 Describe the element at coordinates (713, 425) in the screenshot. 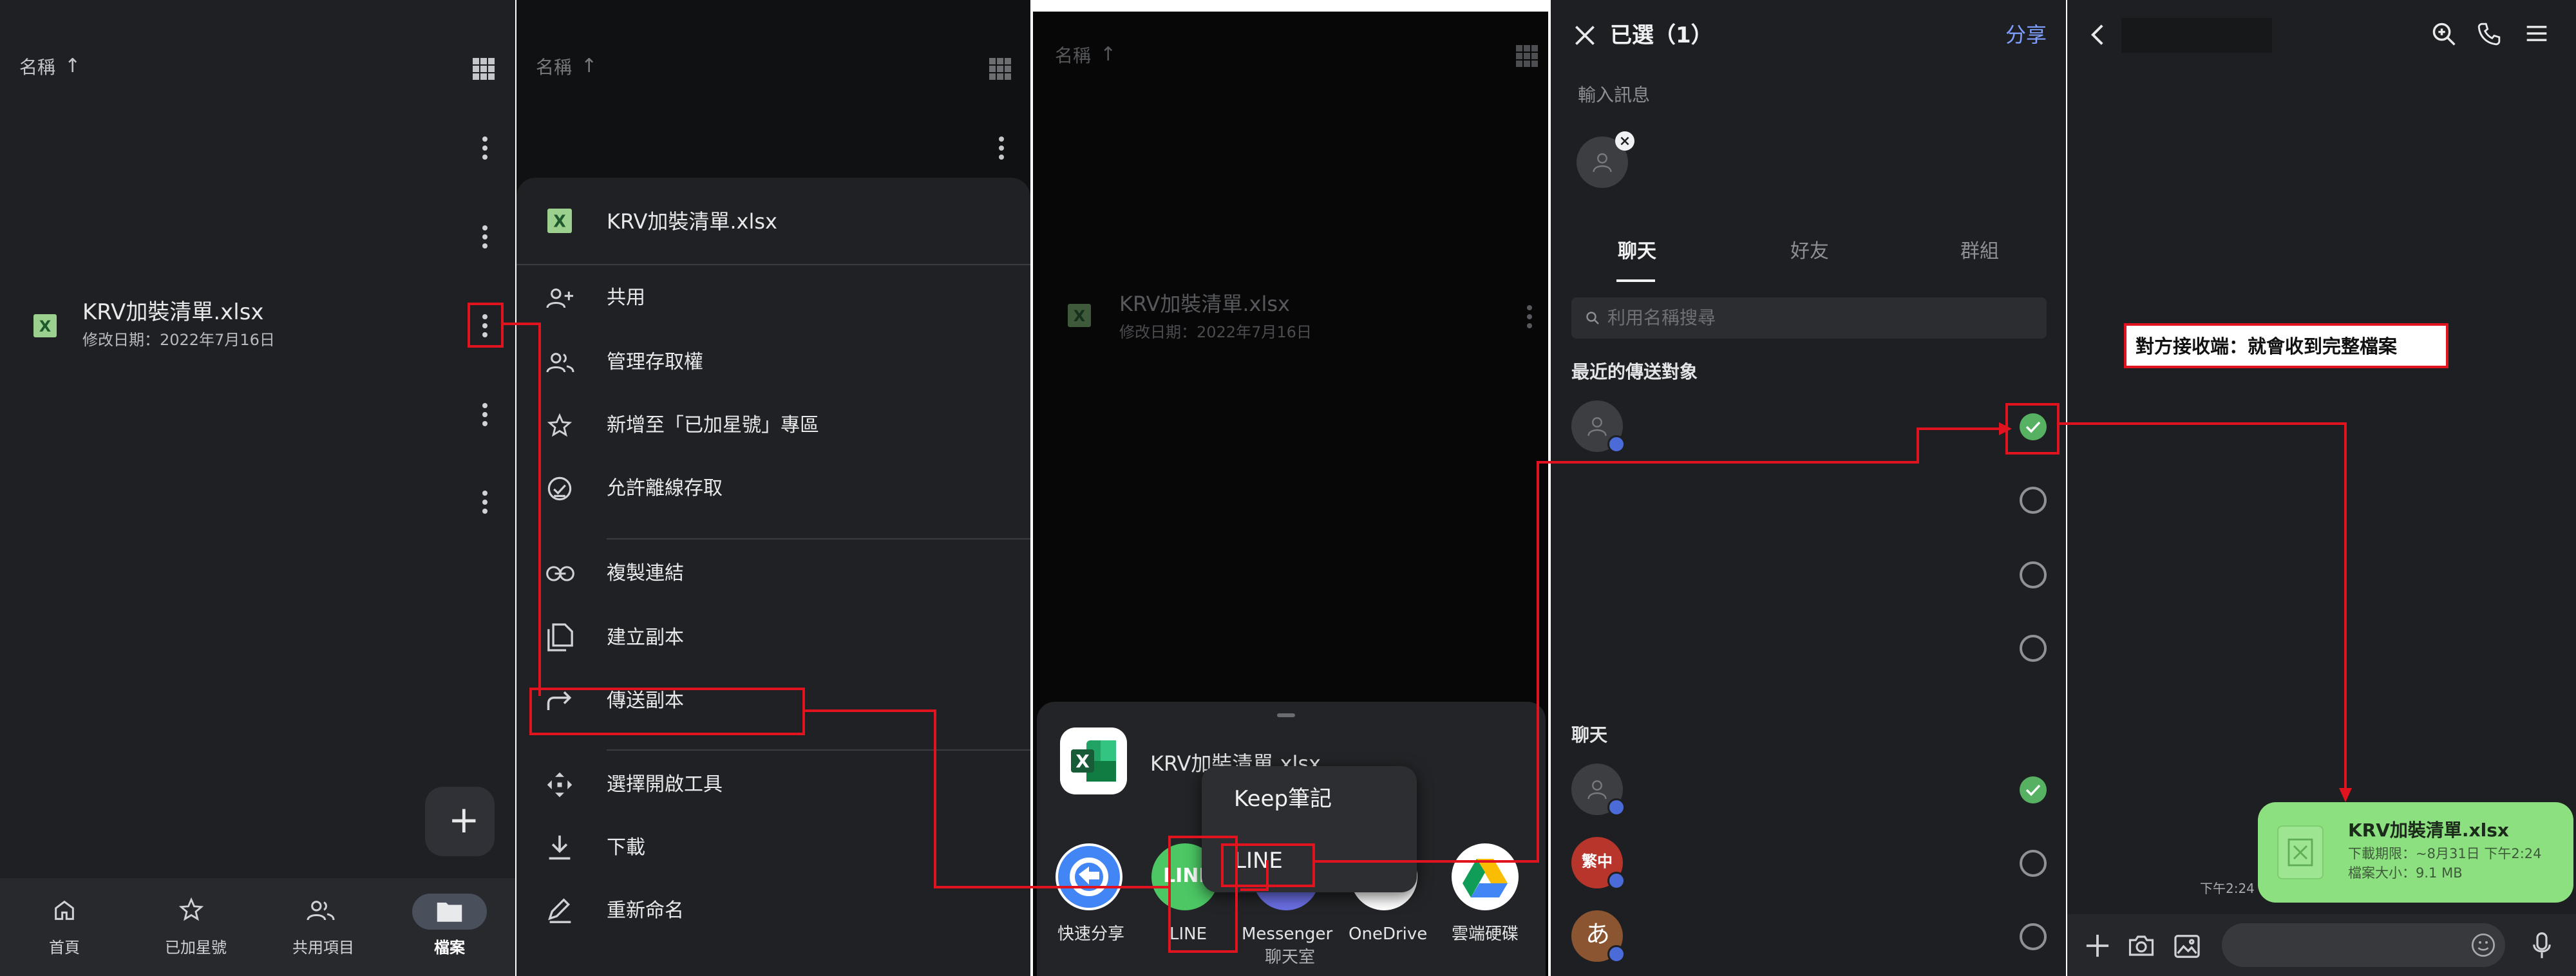

I see `menu-item-label: 新增至「已加星號」專區` at that location.